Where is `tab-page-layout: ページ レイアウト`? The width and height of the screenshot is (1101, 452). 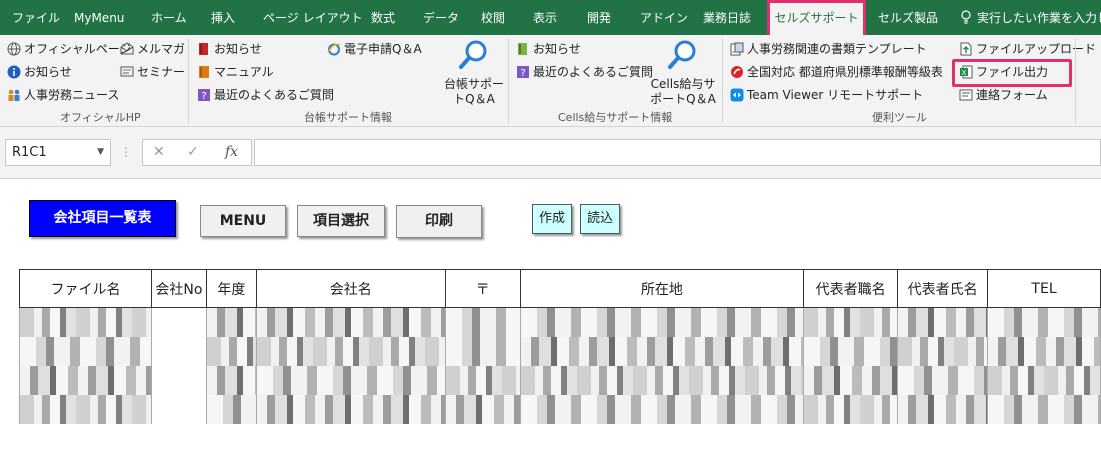 tab-page-layout: ページ レイアウト is located at coordinates (313, 17).